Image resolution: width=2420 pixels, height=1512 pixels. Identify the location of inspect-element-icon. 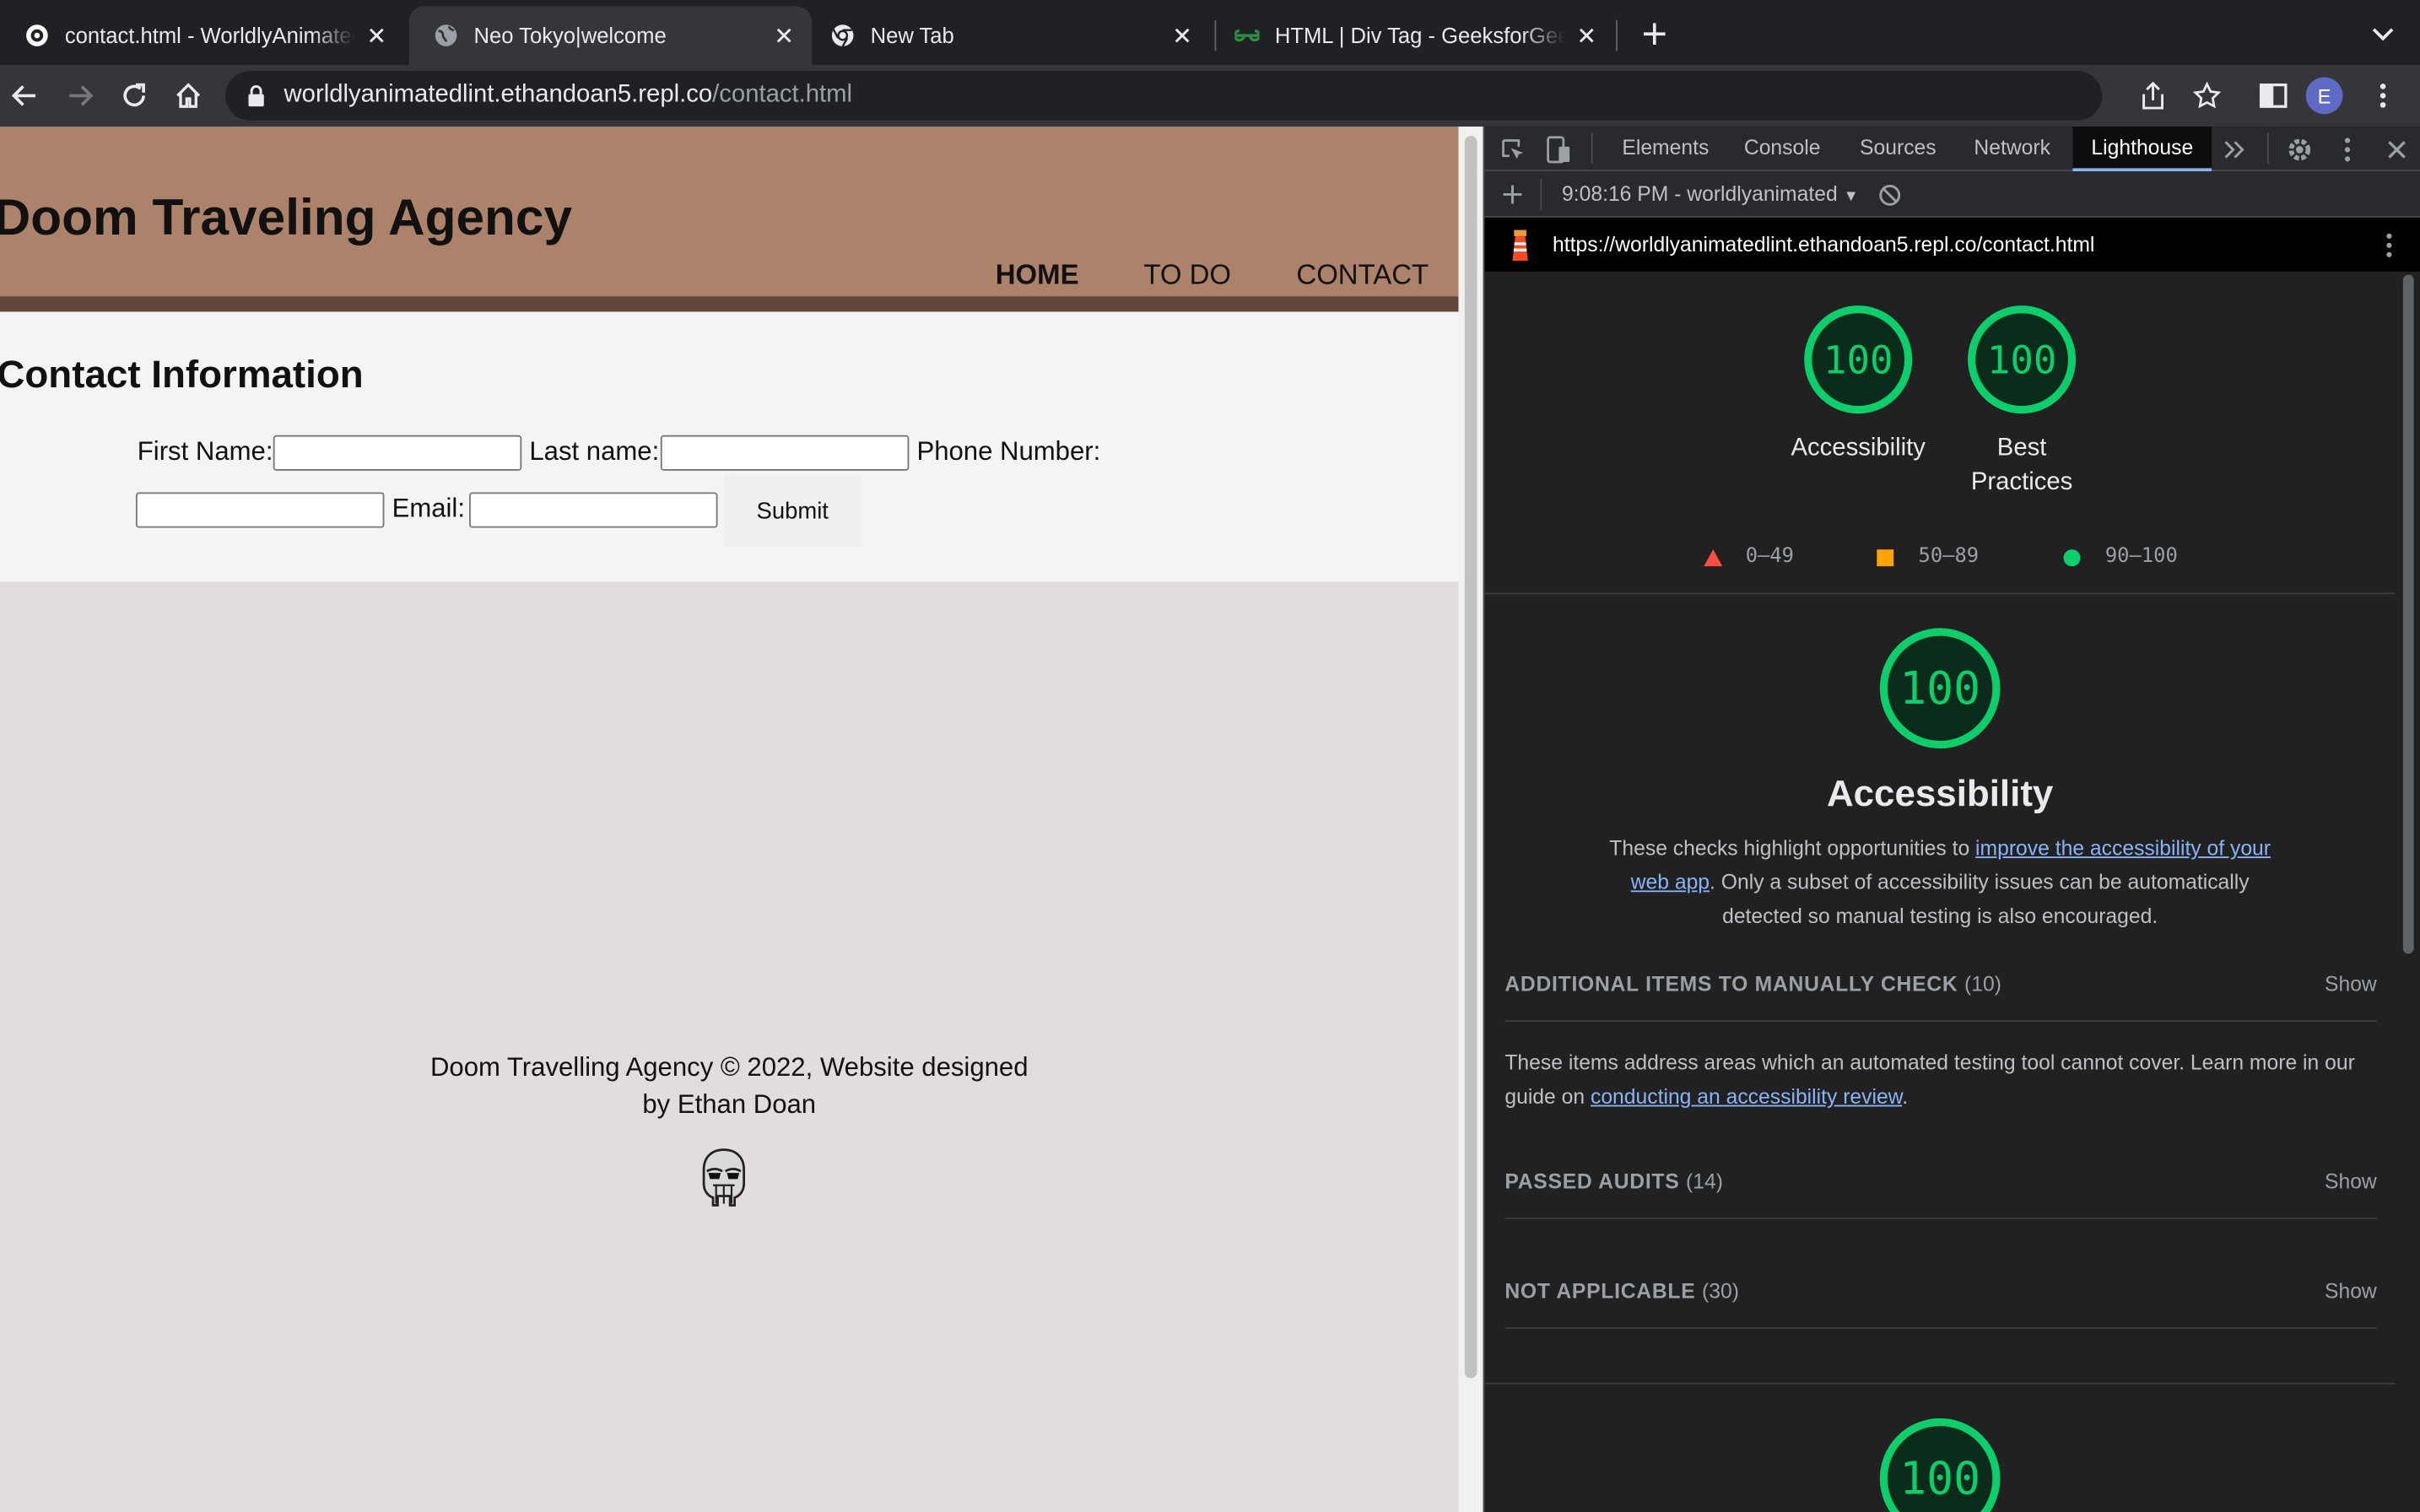
(1512, 149).